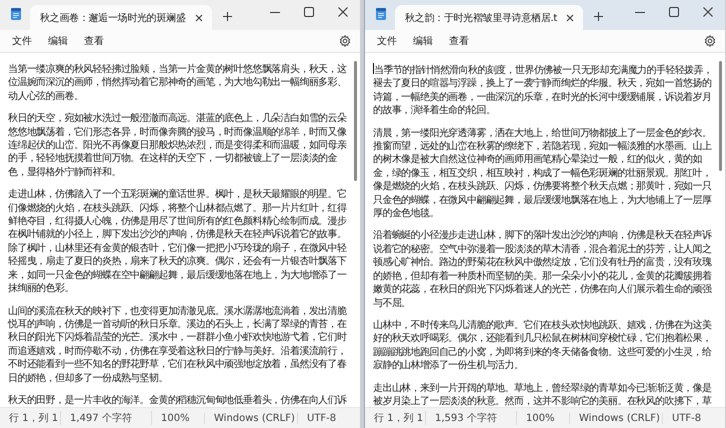  Describe the element at coordinates (373, 68) in the screenshot. I see `text-cursor` at that location.